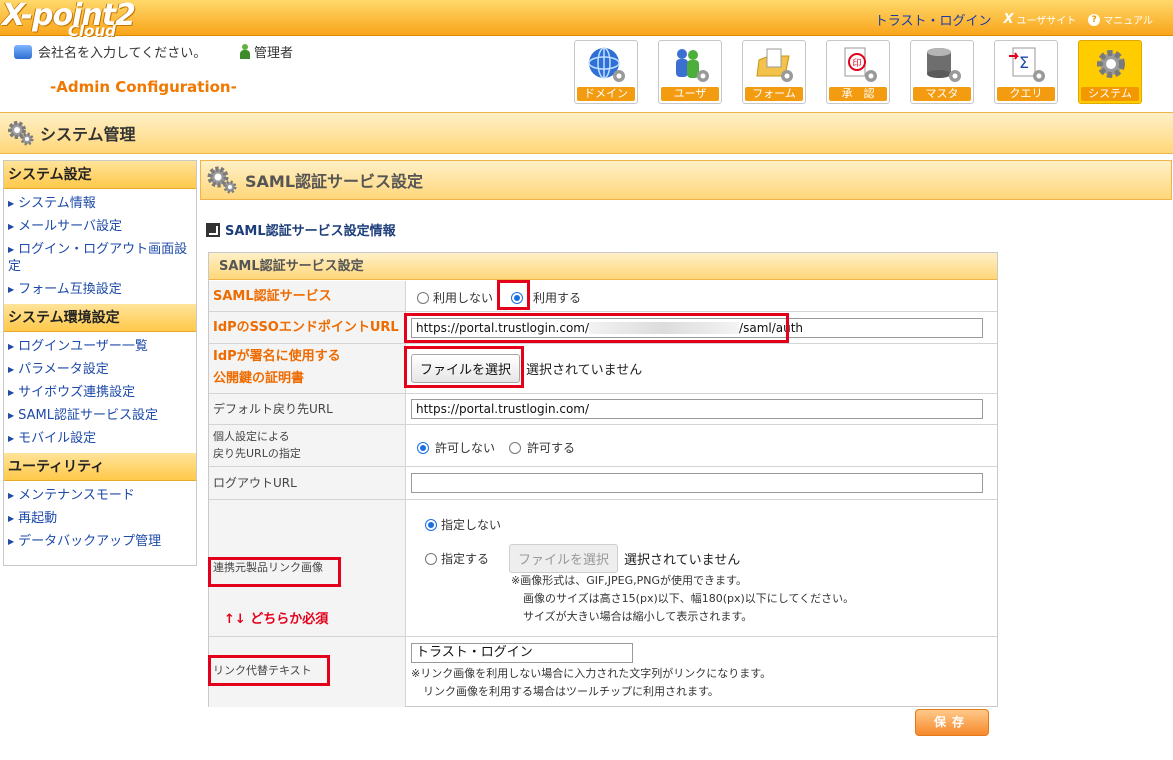 The height and width of the screenshot is (760, 1173). Describe the element at coordinates (591, 673) in the screenshot. I see `link-text-note-1: ※リンク画像を利用しない場合に入力された文字列がリンクになります。` at that location.